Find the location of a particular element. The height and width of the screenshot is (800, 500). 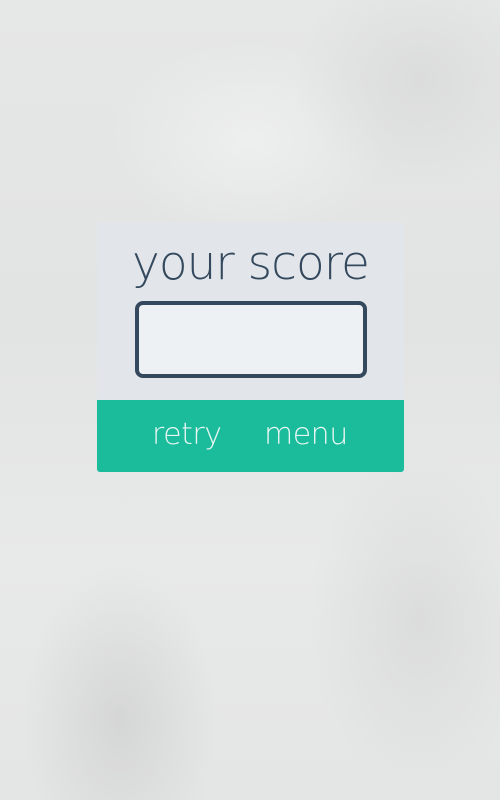

score-display is located at coordinates (251, 339).